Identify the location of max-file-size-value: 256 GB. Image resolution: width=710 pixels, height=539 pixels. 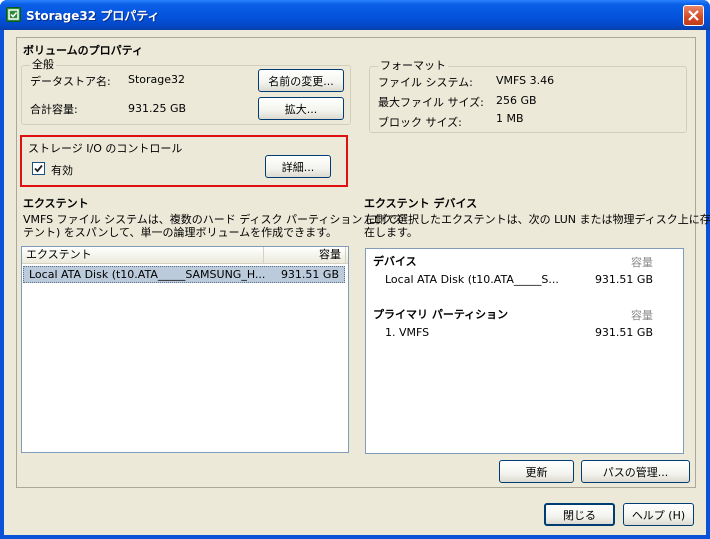
(516, 100).